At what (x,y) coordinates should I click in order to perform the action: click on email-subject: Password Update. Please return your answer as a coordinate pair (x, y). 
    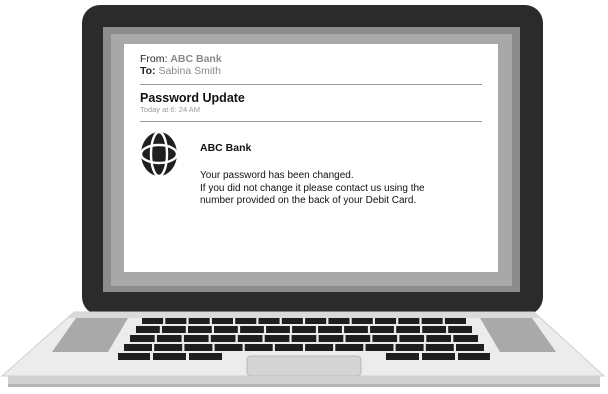
    Looking at the image, I should click on (192, 98).